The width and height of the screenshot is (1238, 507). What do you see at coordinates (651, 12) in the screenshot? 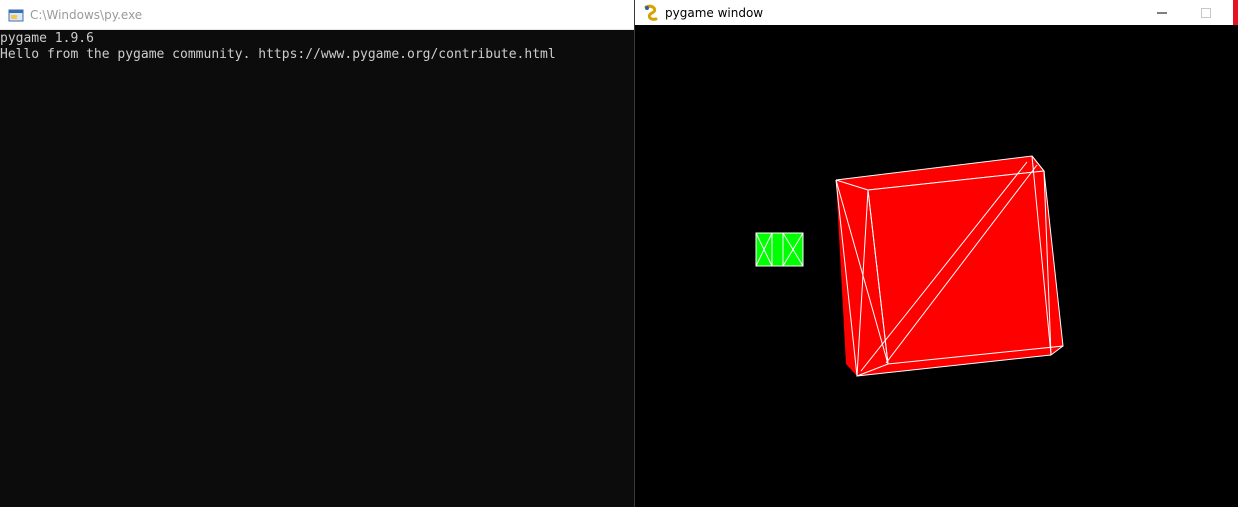
I see `pygame-snake-icon` at bounding box center [651, 12].